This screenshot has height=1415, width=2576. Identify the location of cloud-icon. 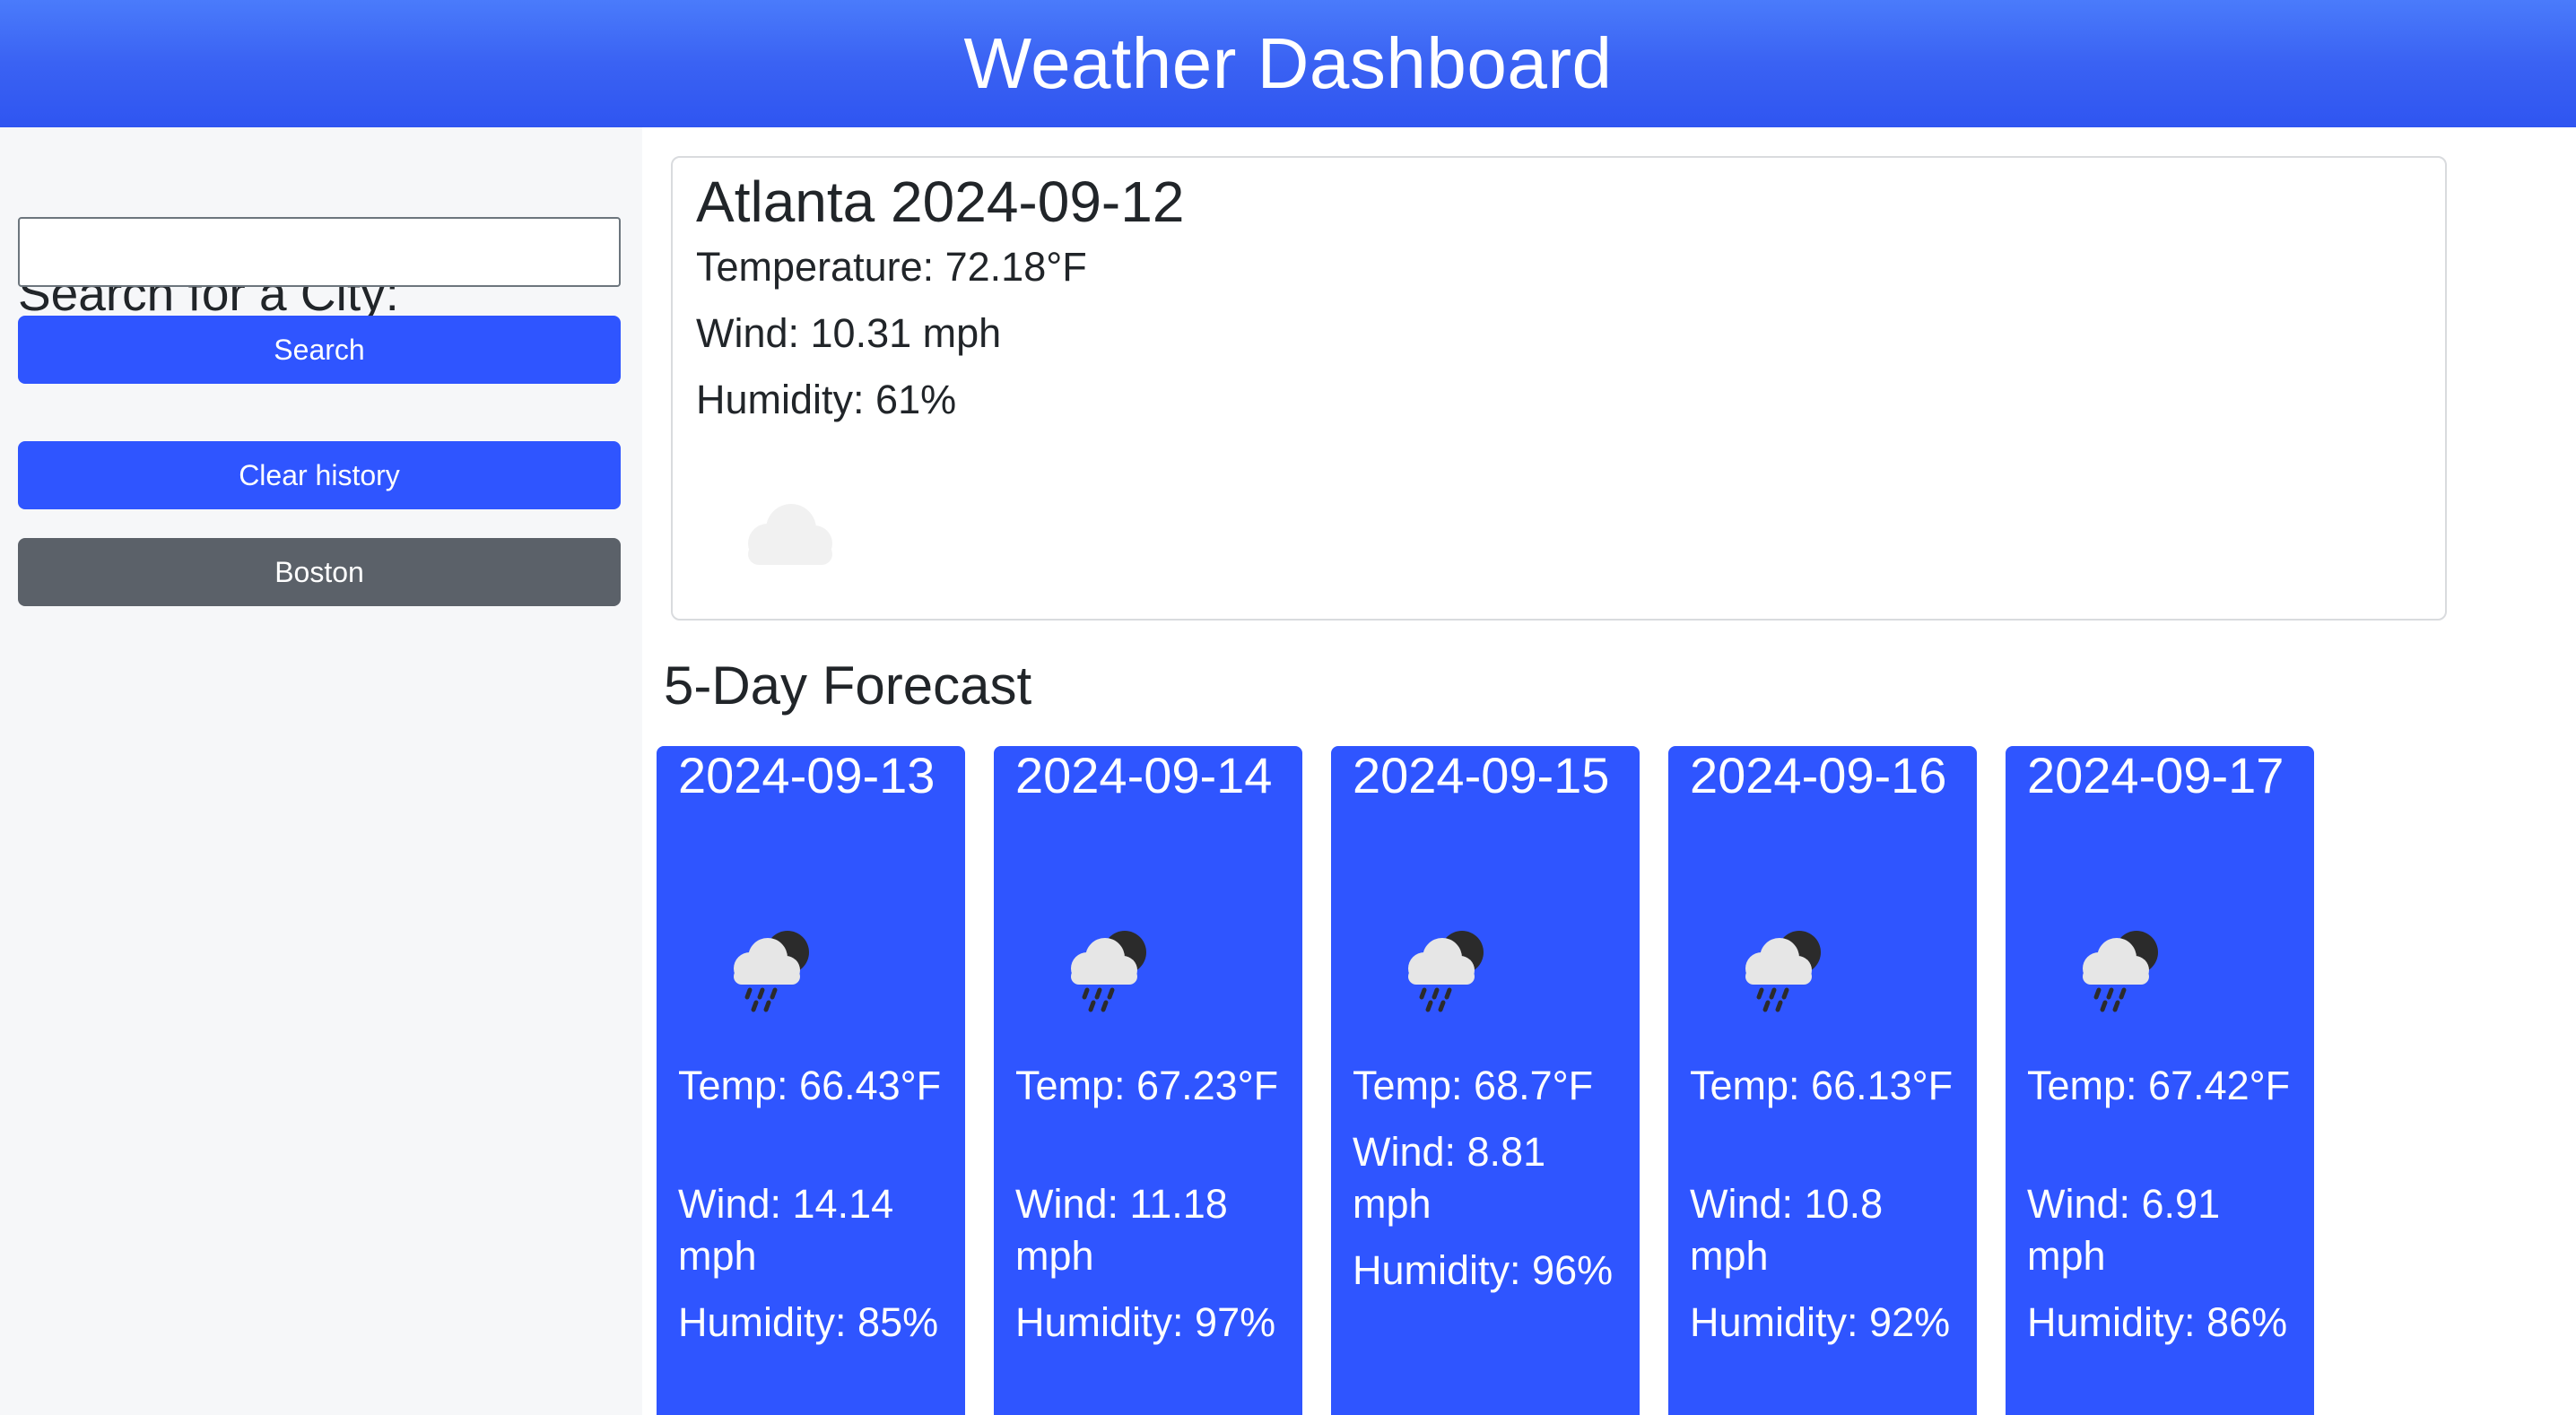
(790, 534).